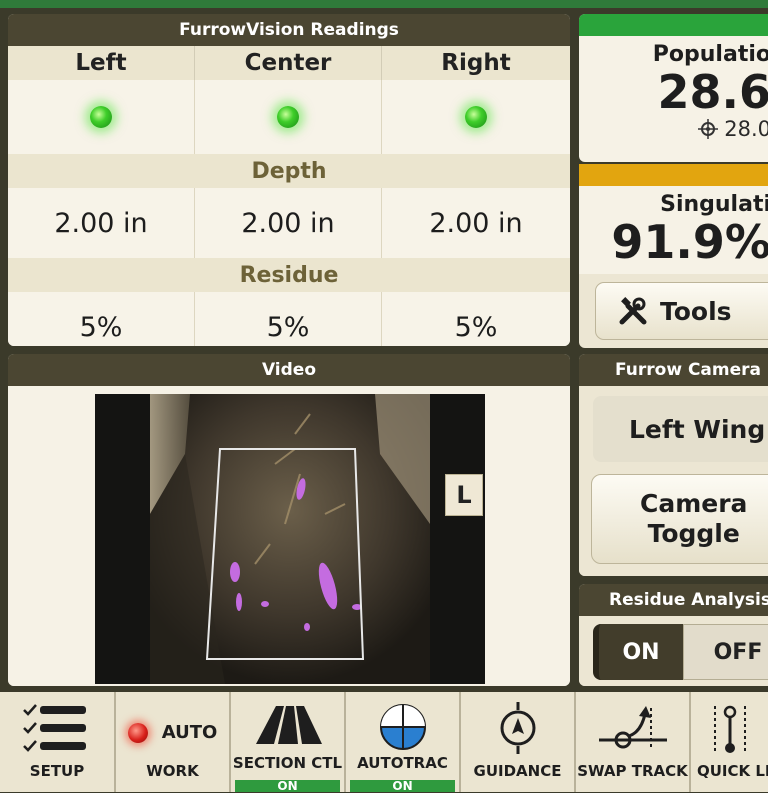 The width and height of the screenshot is (768, 793). Describe the element at coordinates (632, 728) in the screenshot. I see `swap-track-icon` at that location.